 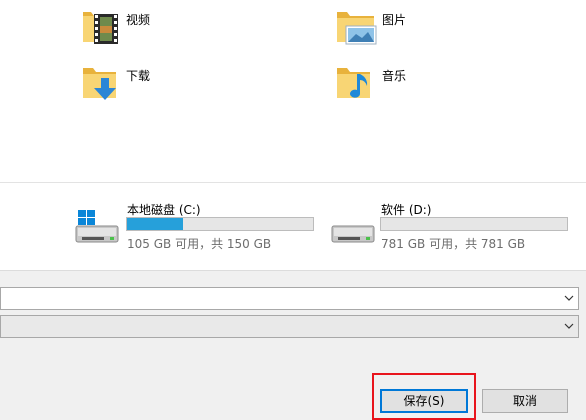 I want to click on drive-usage-fill, so click(x=155, y=224).